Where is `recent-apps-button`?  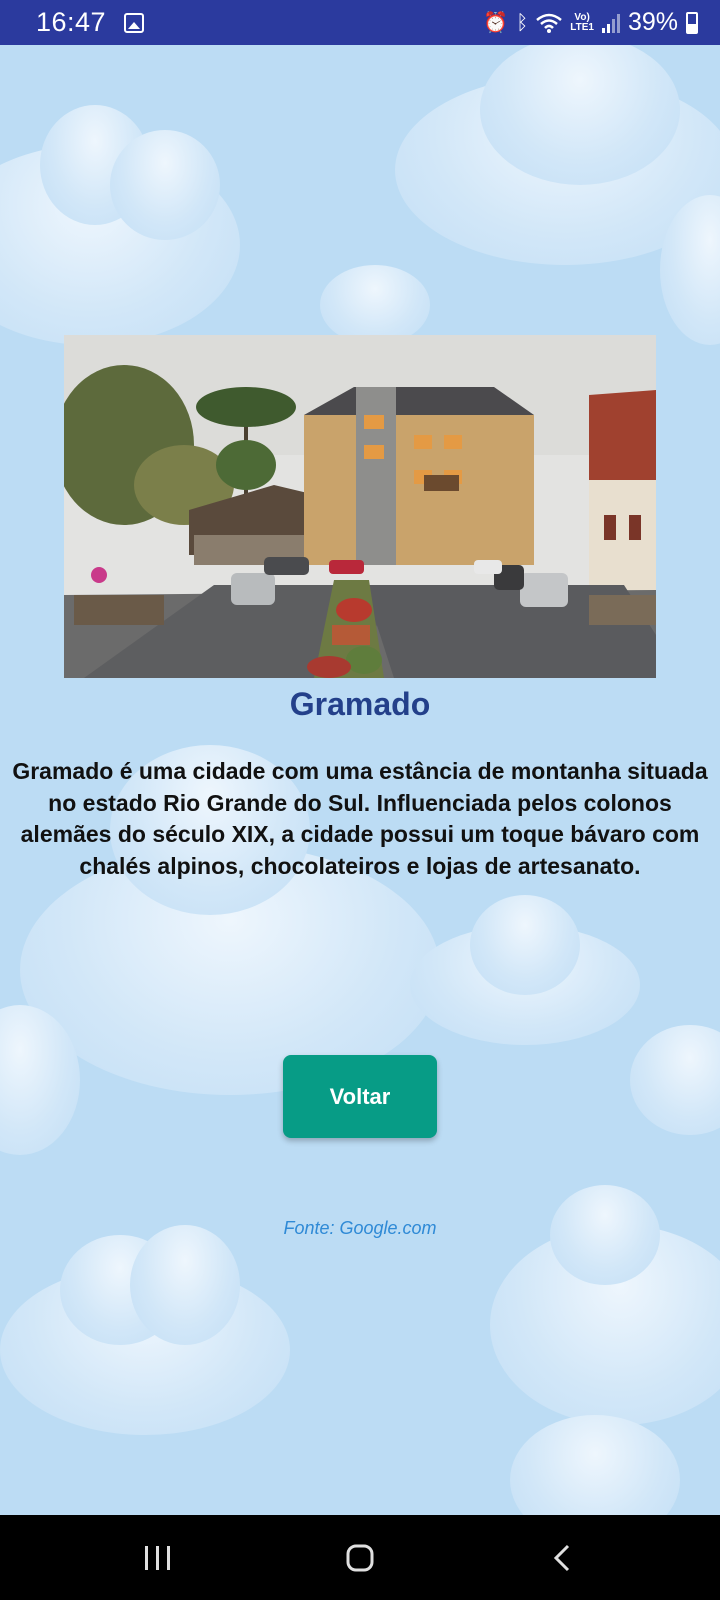
recent-apps-button is located at coordinates (158, 1557).